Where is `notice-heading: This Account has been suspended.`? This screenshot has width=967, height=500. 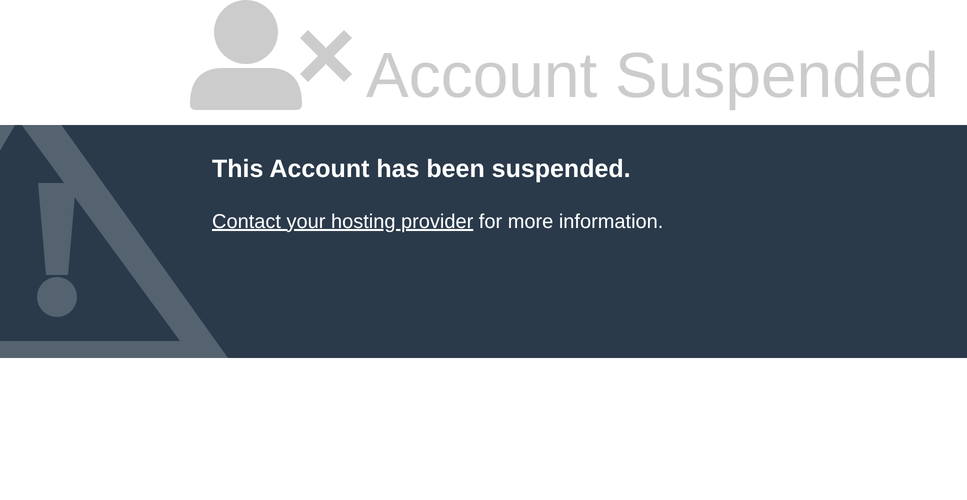
notice-heading: This Account has been suspended. is located at coordinates (422, 169).